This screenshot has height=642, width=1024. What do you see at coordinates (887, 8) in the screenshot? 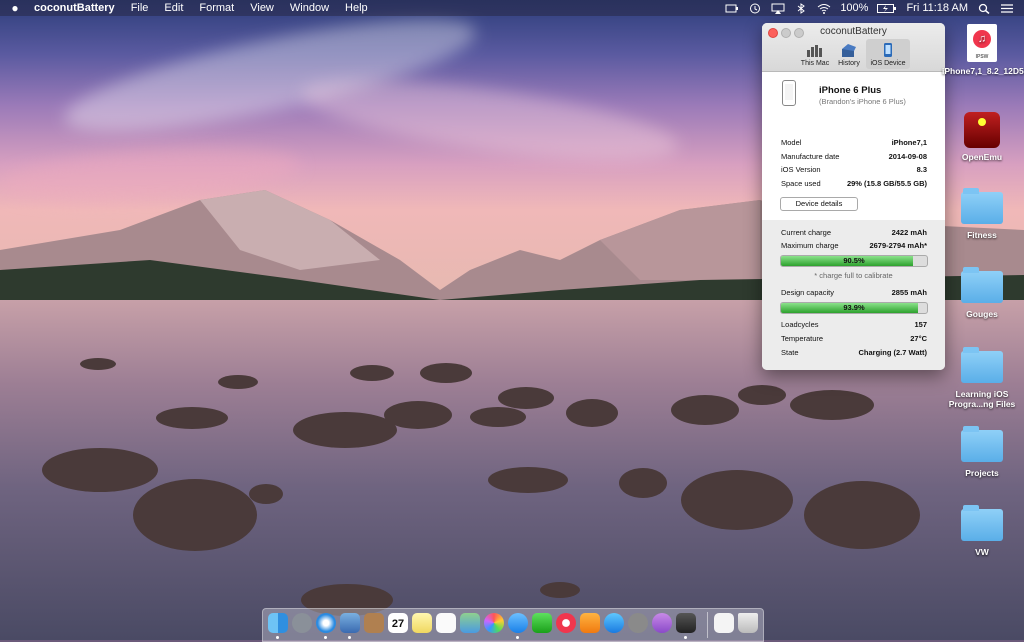
I see `battery-charging-icon` at bounding box center [887, 8].